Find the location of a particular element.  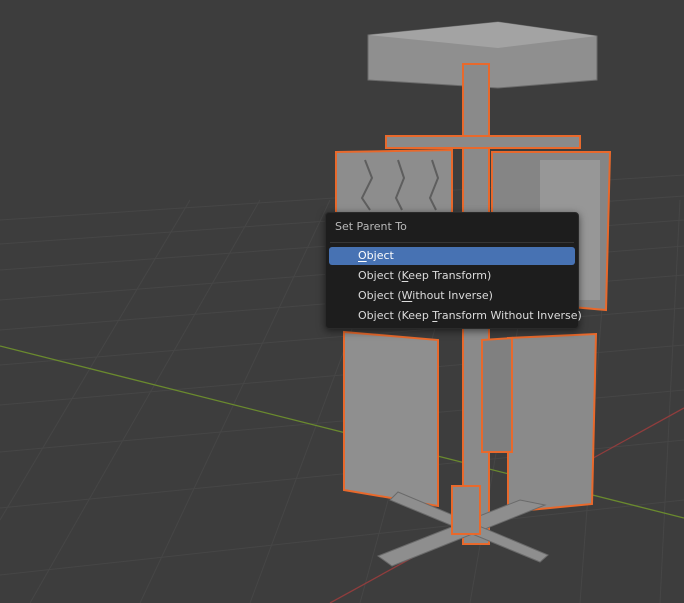

menu-item-text: ithout Inverse) is located at coordinates (452, 295).